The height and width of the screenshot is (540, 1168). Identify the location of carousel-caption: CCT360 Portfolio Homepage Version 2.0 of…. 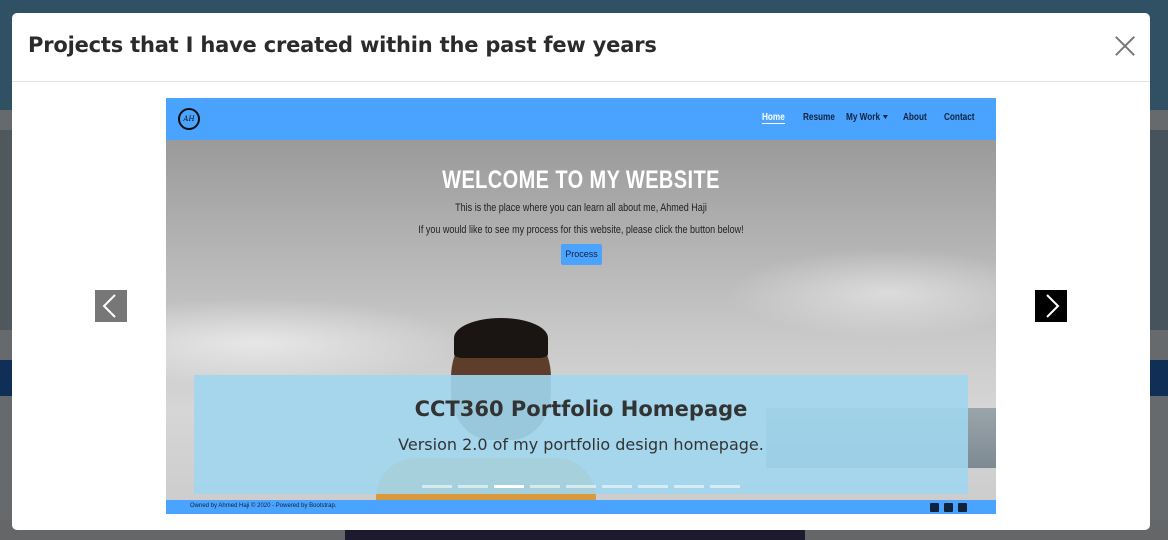
(581, 434).